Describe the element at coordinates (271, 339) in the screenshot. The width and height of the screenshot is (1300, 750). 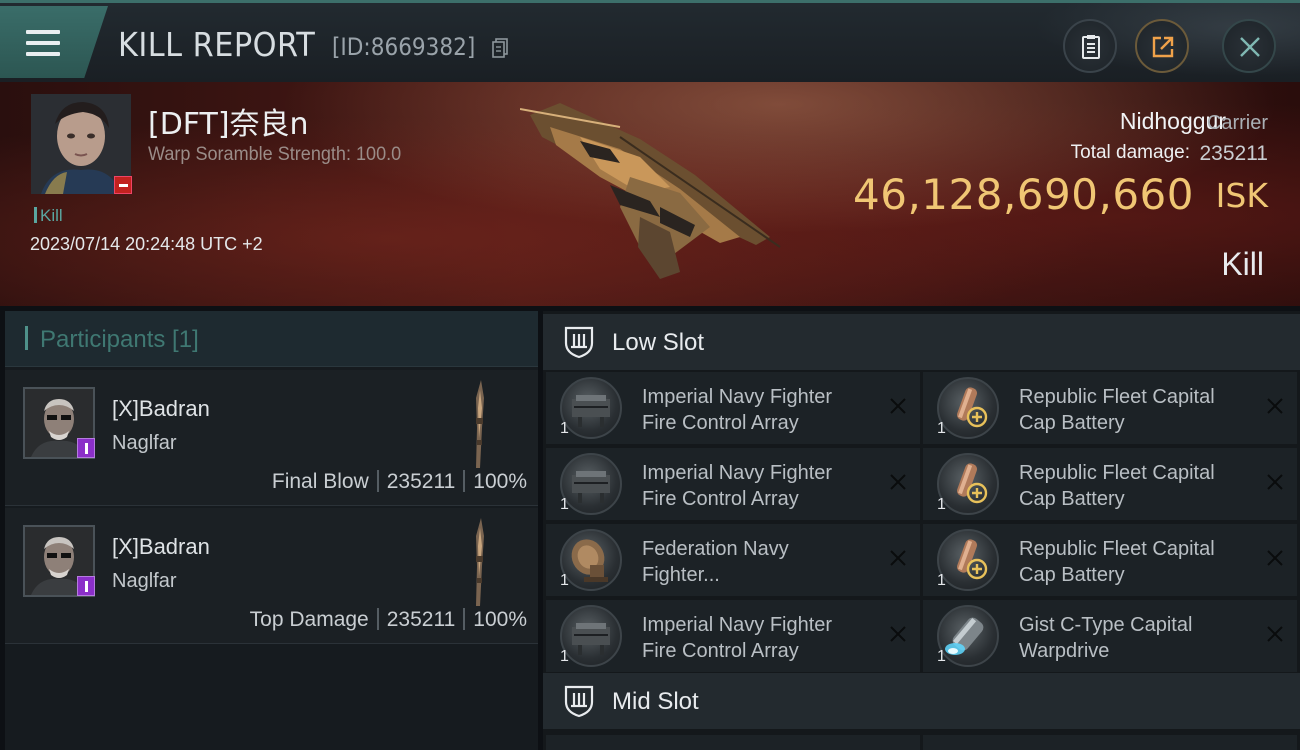
I see `participants-header: Participants [1]` at that location.